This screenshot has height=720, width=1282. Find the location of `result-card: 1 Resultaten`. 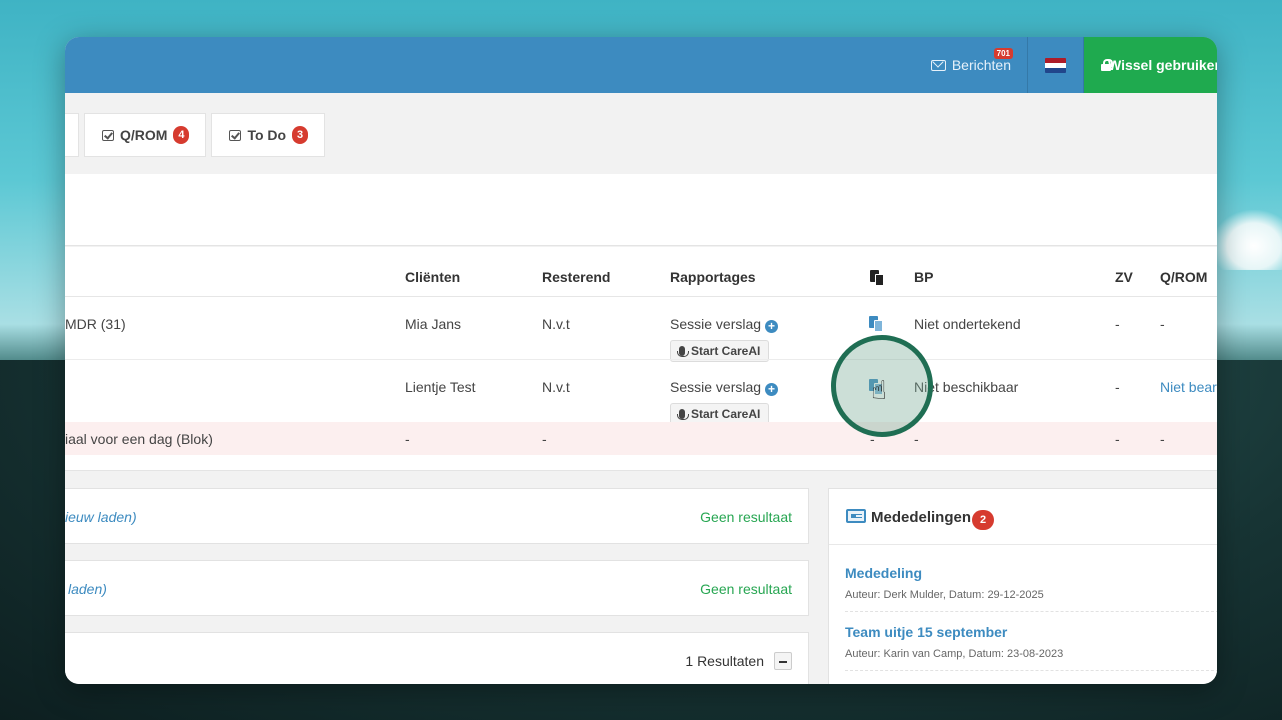

result-card: 1 Resultaten is located at coordinates (437, 658).